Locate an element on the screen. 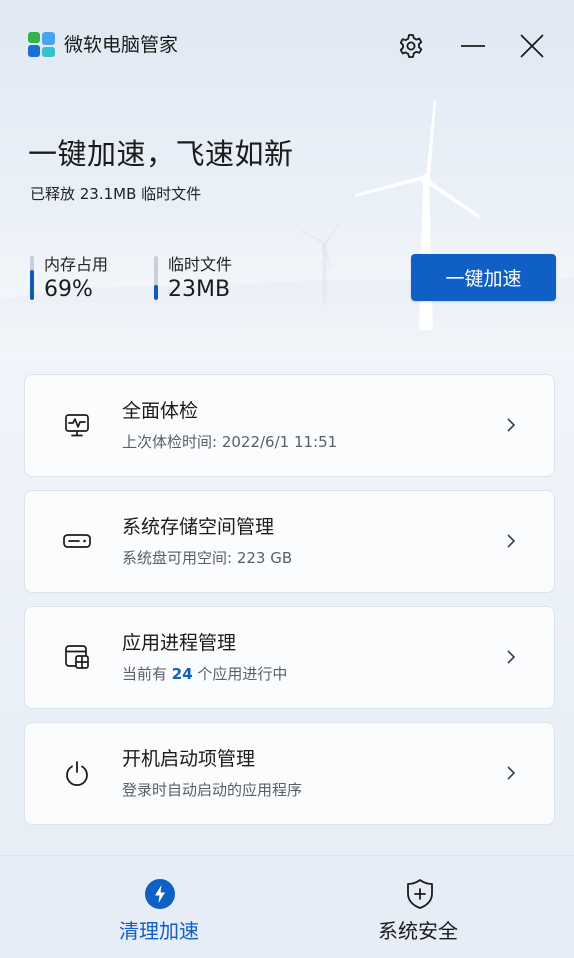  app-title: 微软电脑管家 is located at coordinates (121, 45).